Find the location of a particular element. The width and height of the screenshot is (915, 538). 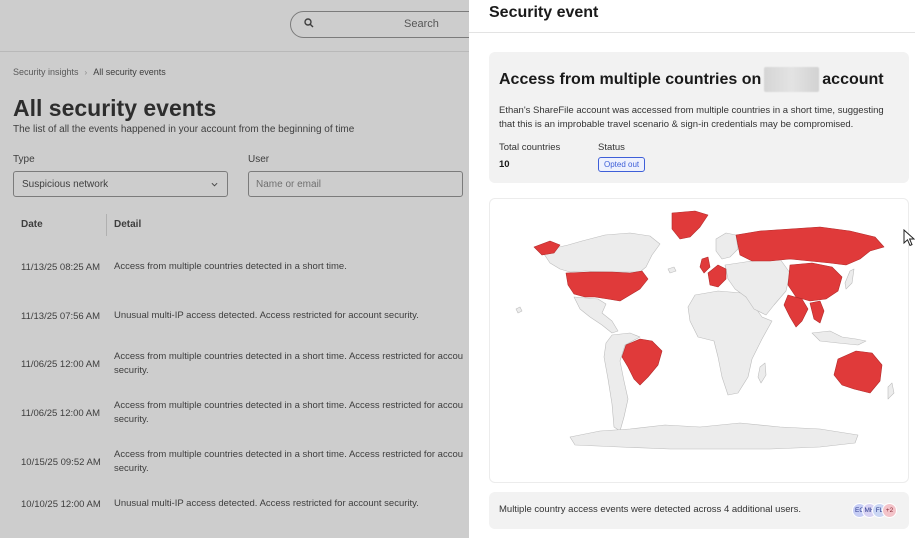

user-avatar-group: EC MH FL +2 is located at coordinates (874, 510).